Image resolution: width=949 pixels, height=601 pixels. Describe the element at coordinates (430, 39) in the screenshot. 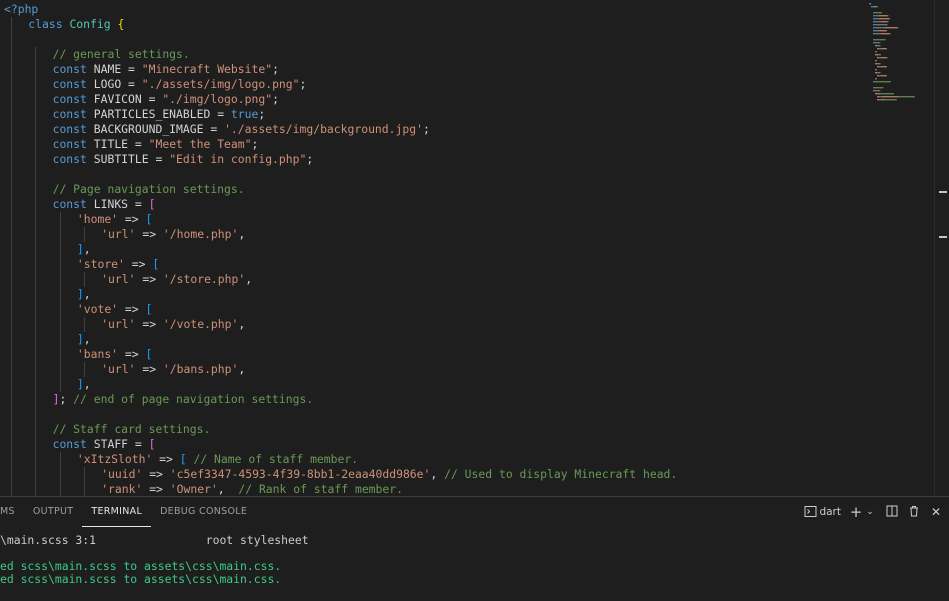

I see `code-line` at that location.